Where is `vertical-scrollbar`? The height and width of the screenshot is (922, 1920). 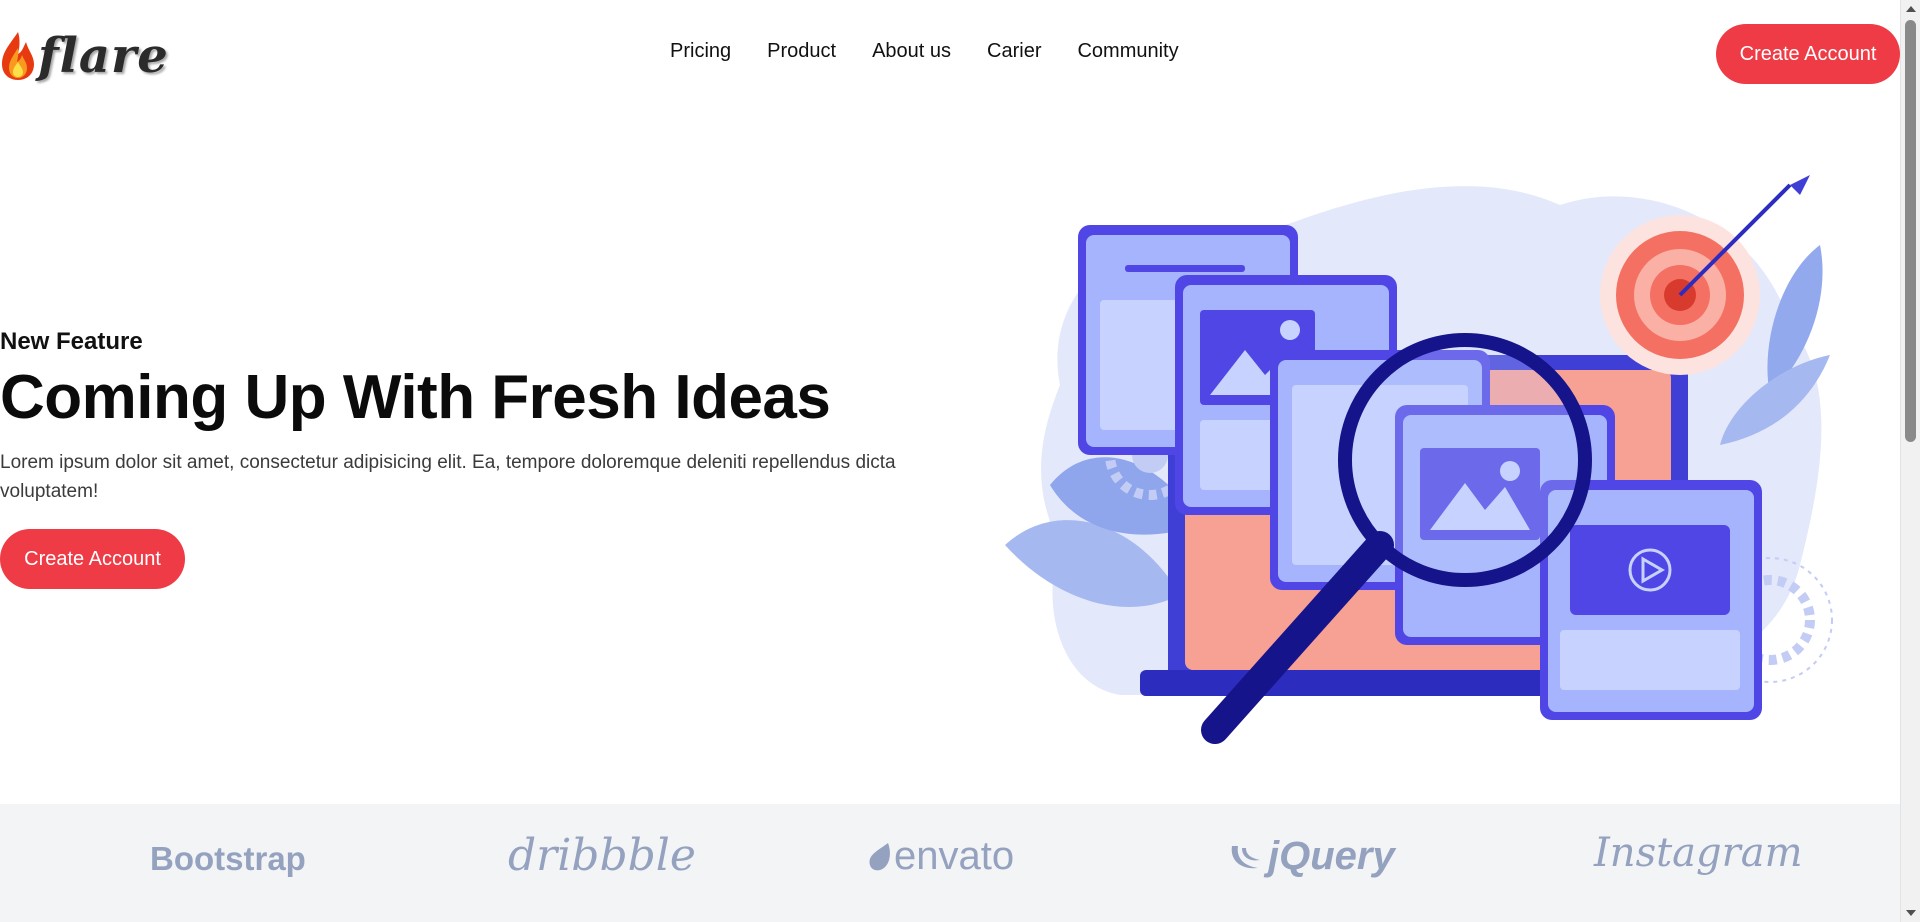
vertical-scrollbar is located at coordinates (1910, 461).